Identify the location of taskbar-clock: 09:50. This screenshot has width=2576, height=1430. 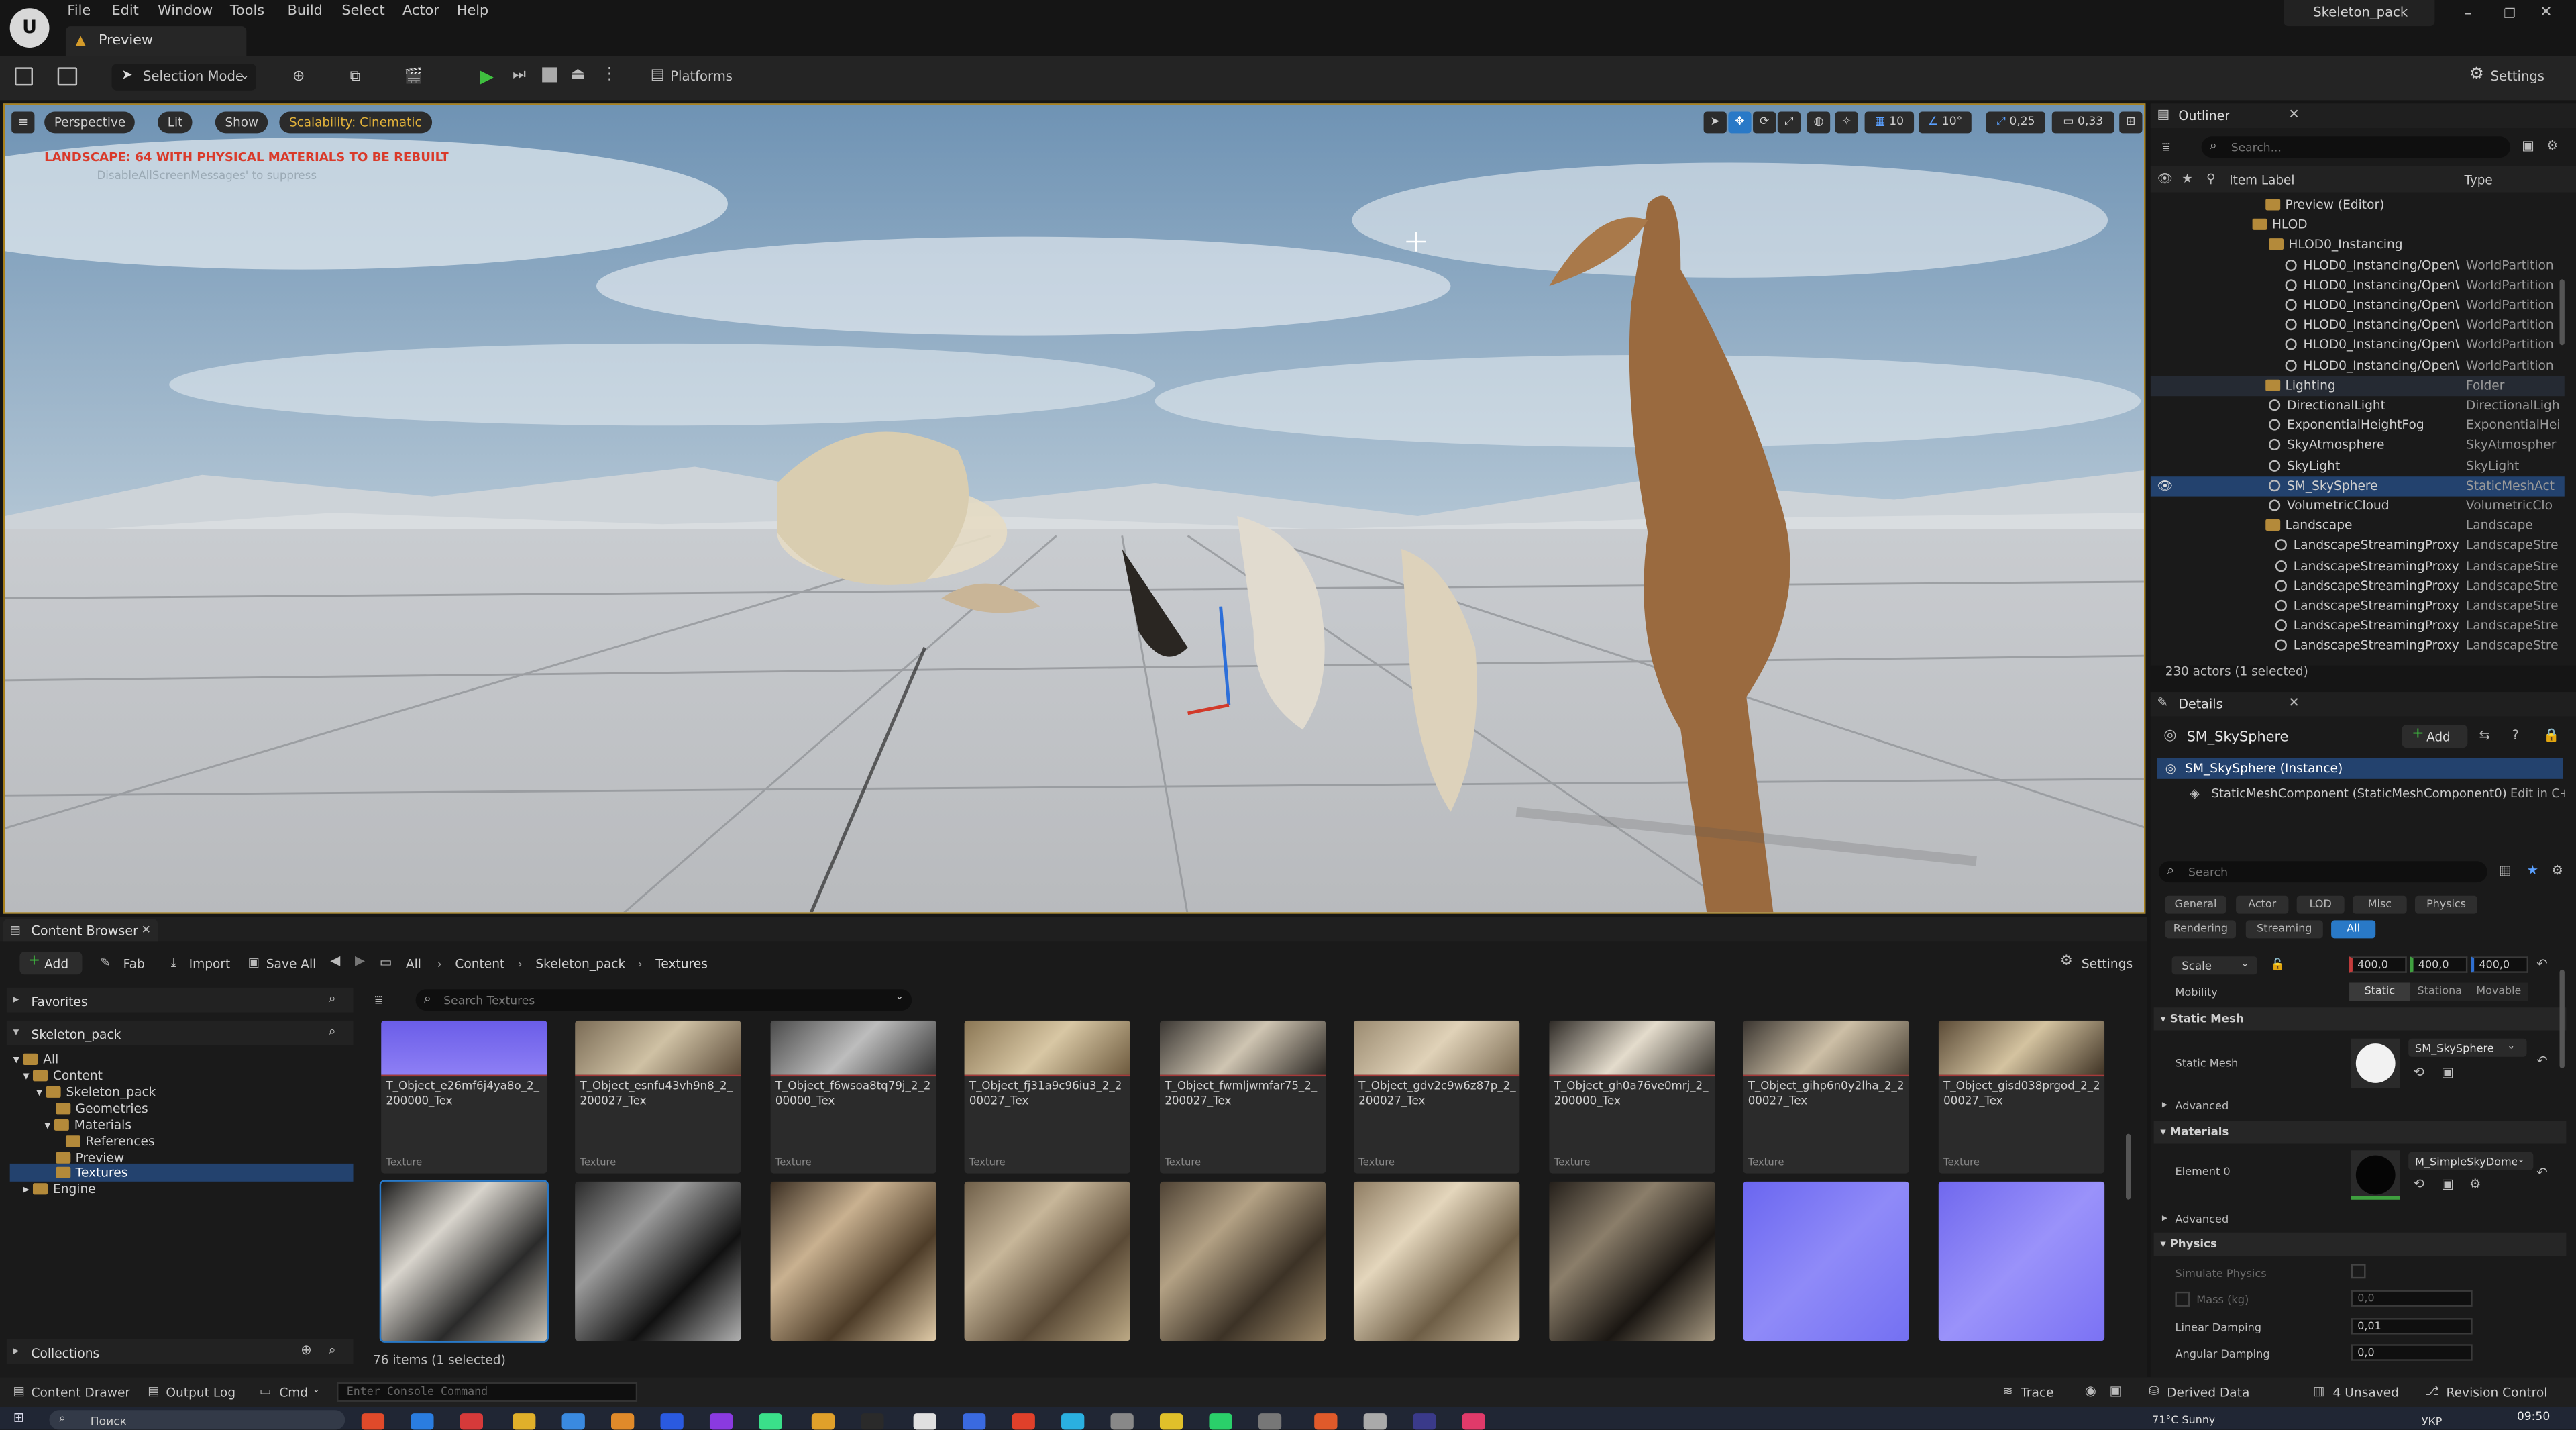
(2533, 1416).